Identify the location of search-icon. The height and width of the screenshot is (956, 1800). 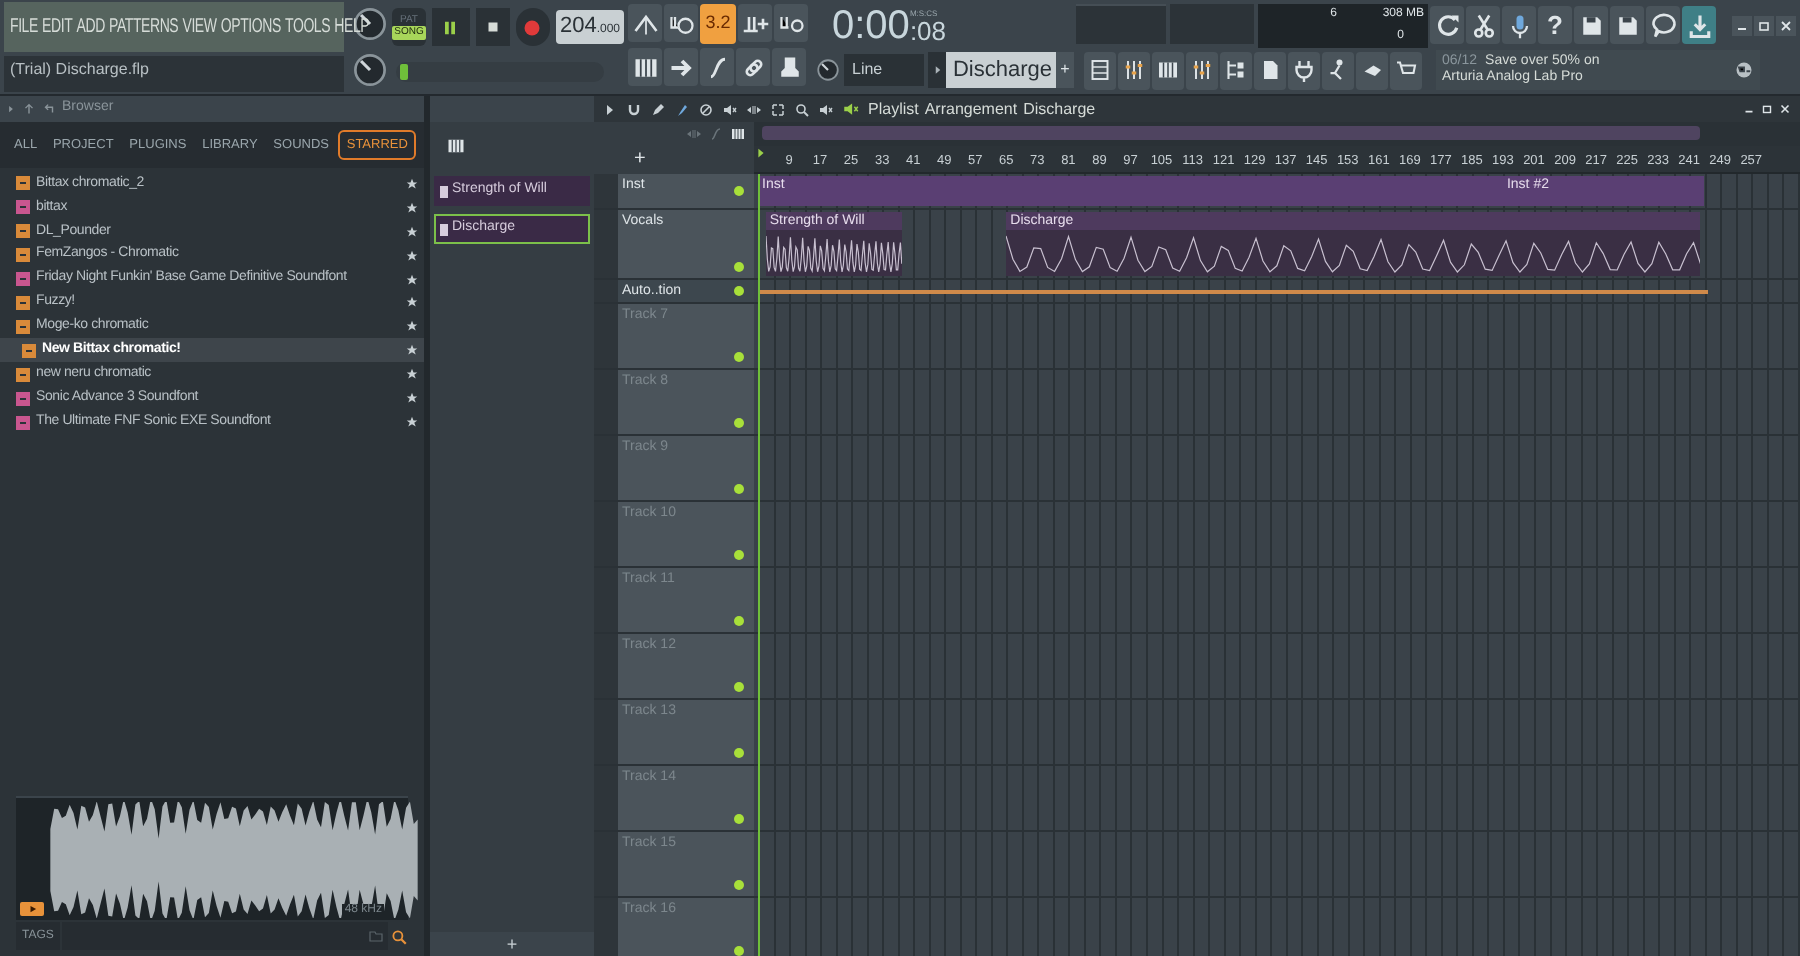
(399, 936).